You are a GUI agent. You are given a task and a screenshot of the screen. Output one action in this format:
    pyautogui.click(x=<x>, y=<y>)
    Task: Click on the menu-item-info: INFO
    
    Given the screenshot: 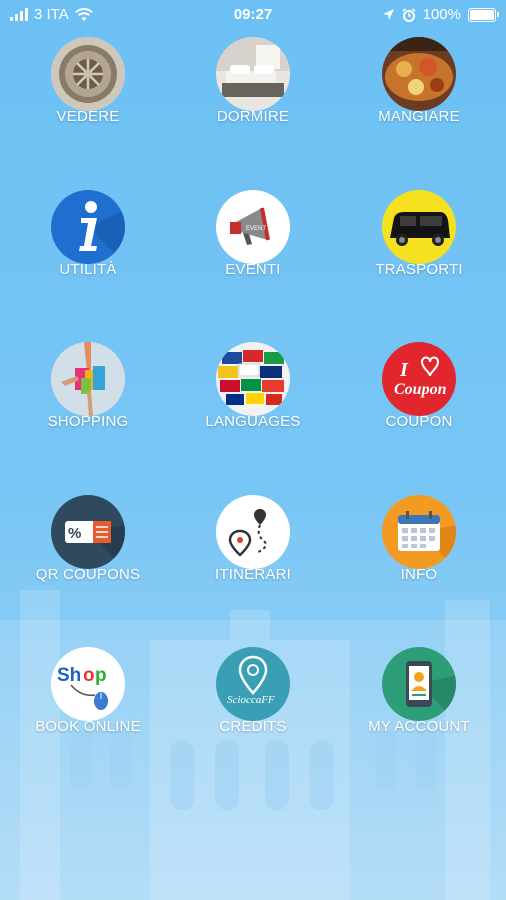 What is the action you would take?
    pyautogui.click(x=419, y=539)
    